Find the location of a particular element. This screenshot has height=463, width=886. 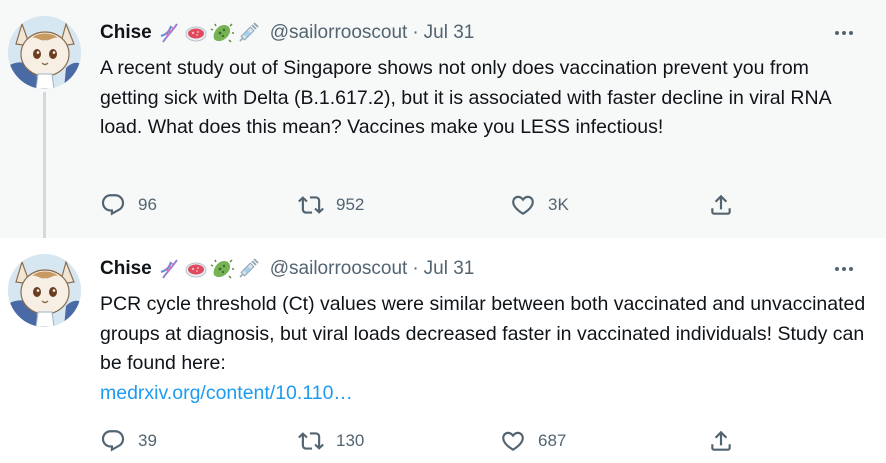

like-count: 687 is located at coordinates (552, 440).